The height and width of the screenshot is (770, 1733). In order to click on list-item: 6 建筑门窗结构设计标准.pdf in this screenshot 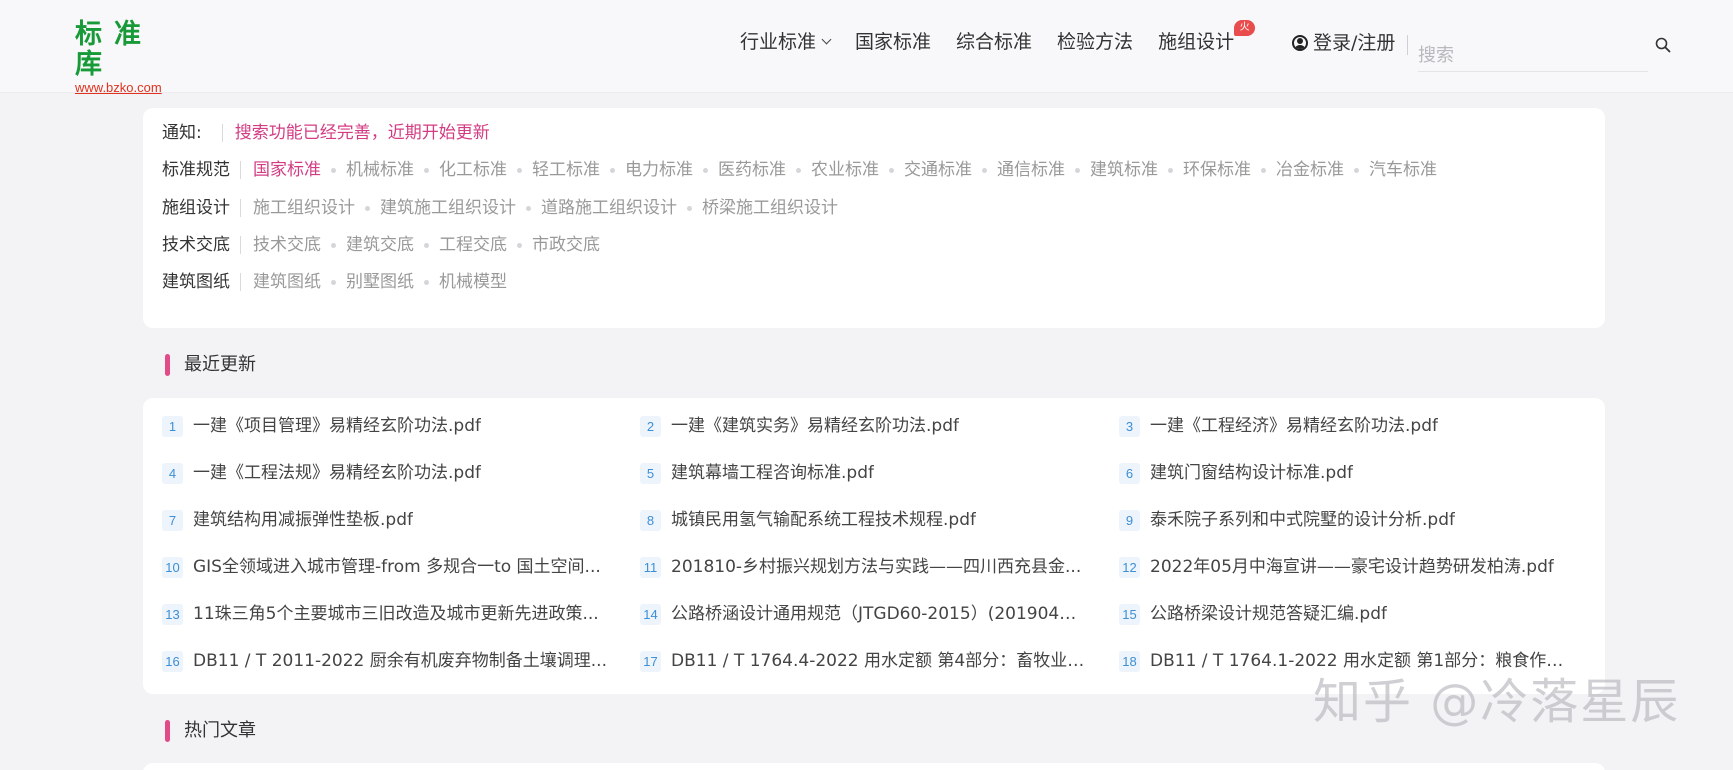, I will do `click(1236, 473)`.